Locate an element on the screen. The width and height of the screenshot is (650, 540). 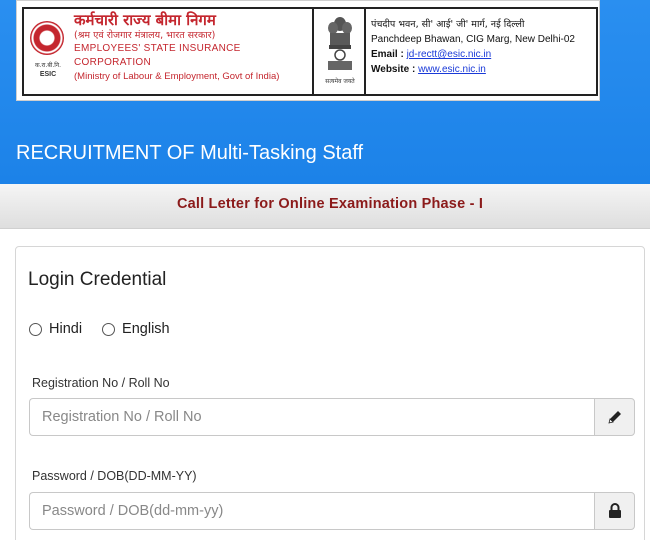
registration-addon is located at coordinates (614, 417).